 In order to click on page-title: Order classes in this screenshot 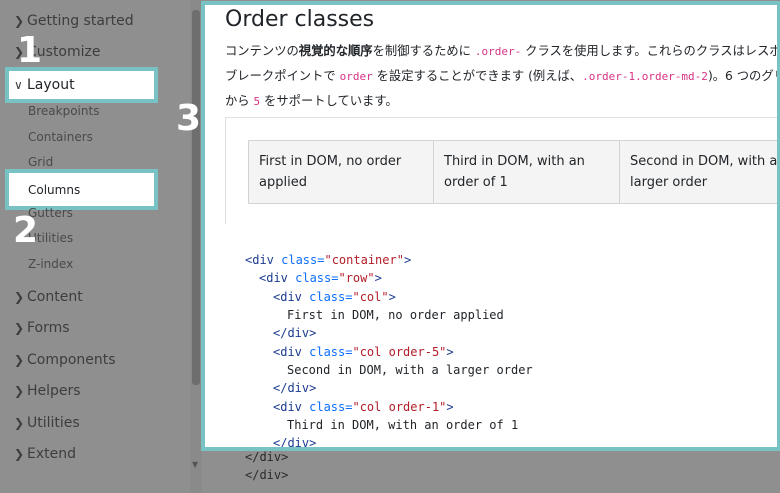, I will do `click(300, 19)`.